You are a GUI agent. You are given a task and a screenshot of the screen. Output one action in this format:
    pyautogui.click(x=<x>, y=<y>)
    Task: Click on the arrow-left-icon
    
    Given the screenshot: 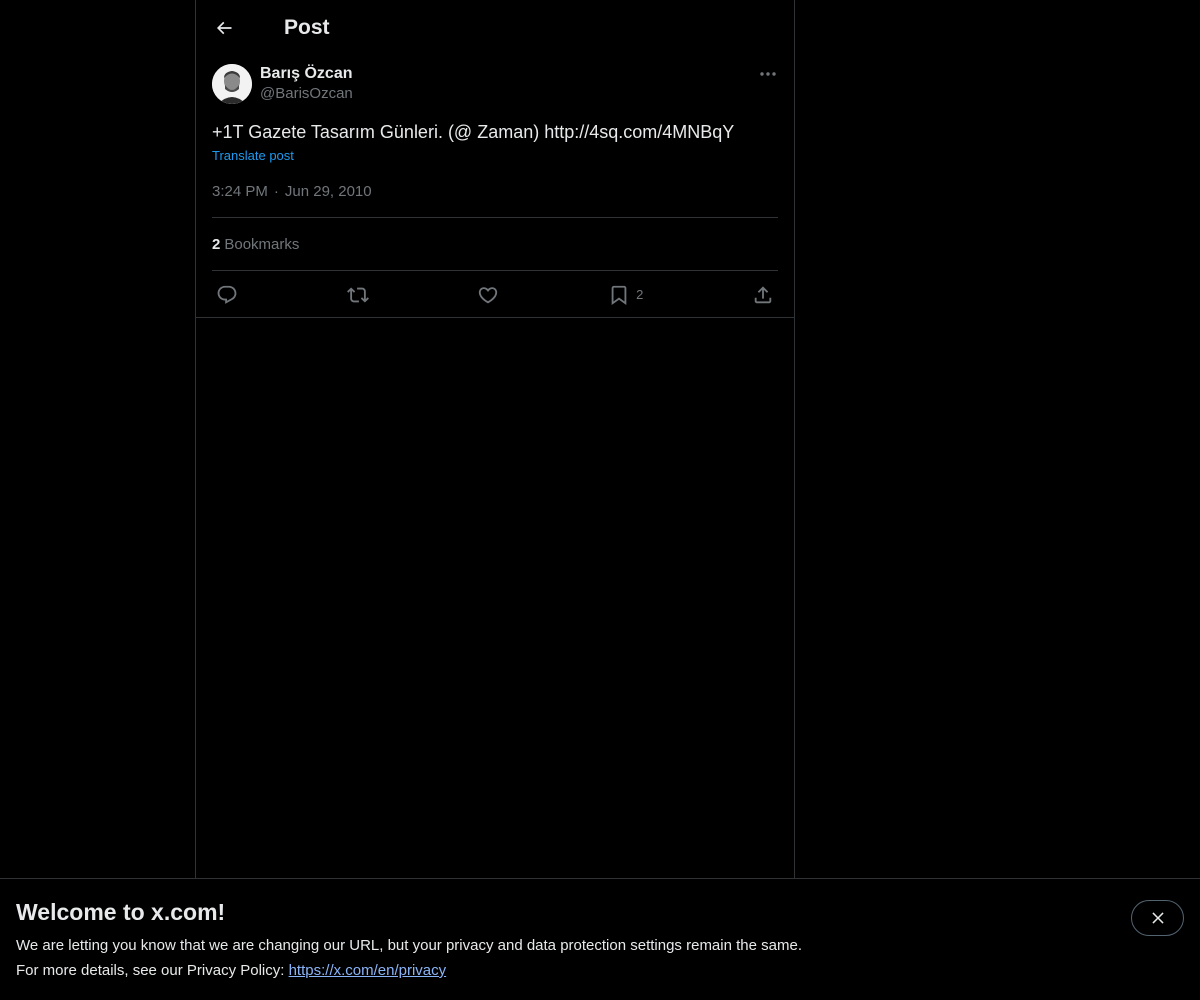 What is the action you would take?
    pyautogui.click(x=224, y=27)
    